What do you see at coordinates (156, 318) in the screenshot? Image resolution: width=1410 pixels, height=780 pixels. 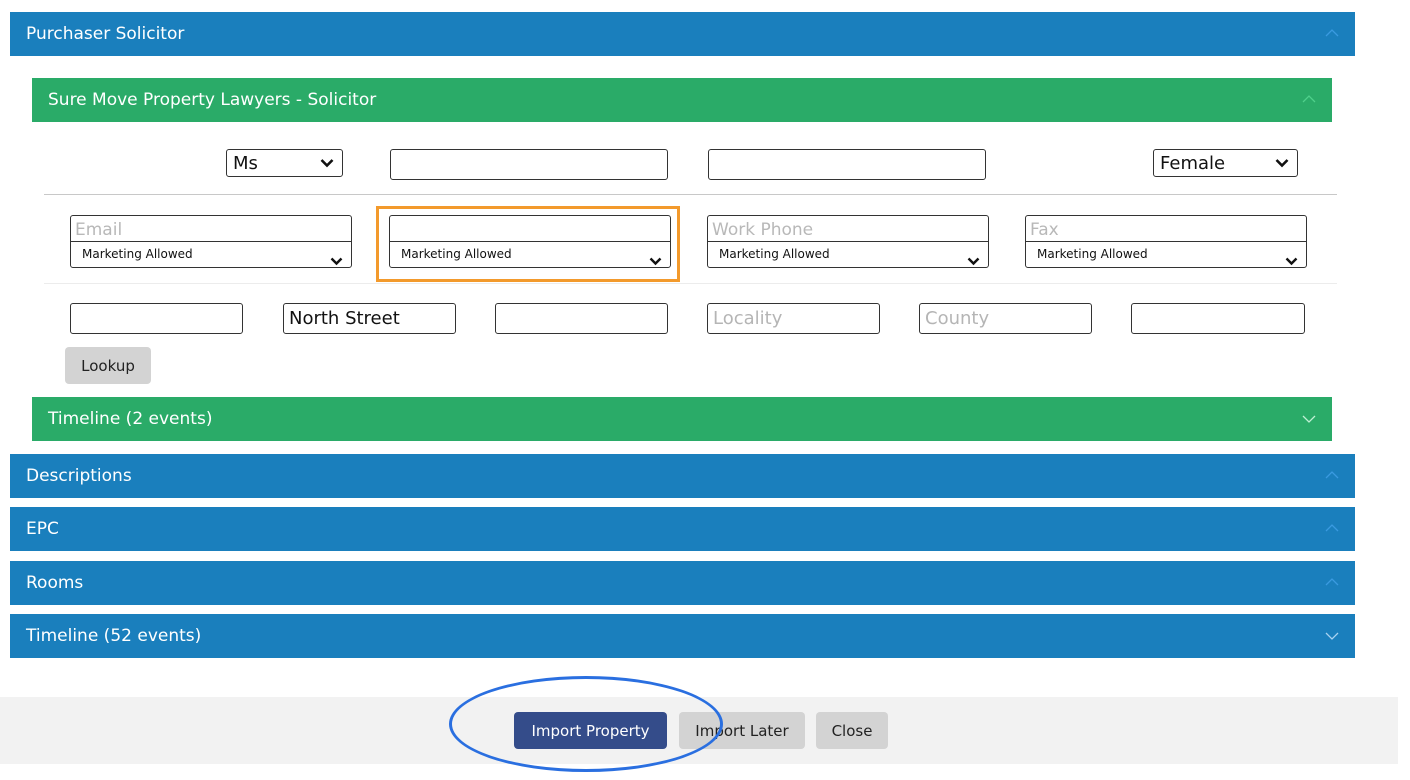 I see `house-number-input` at bounding box center [156, 318].